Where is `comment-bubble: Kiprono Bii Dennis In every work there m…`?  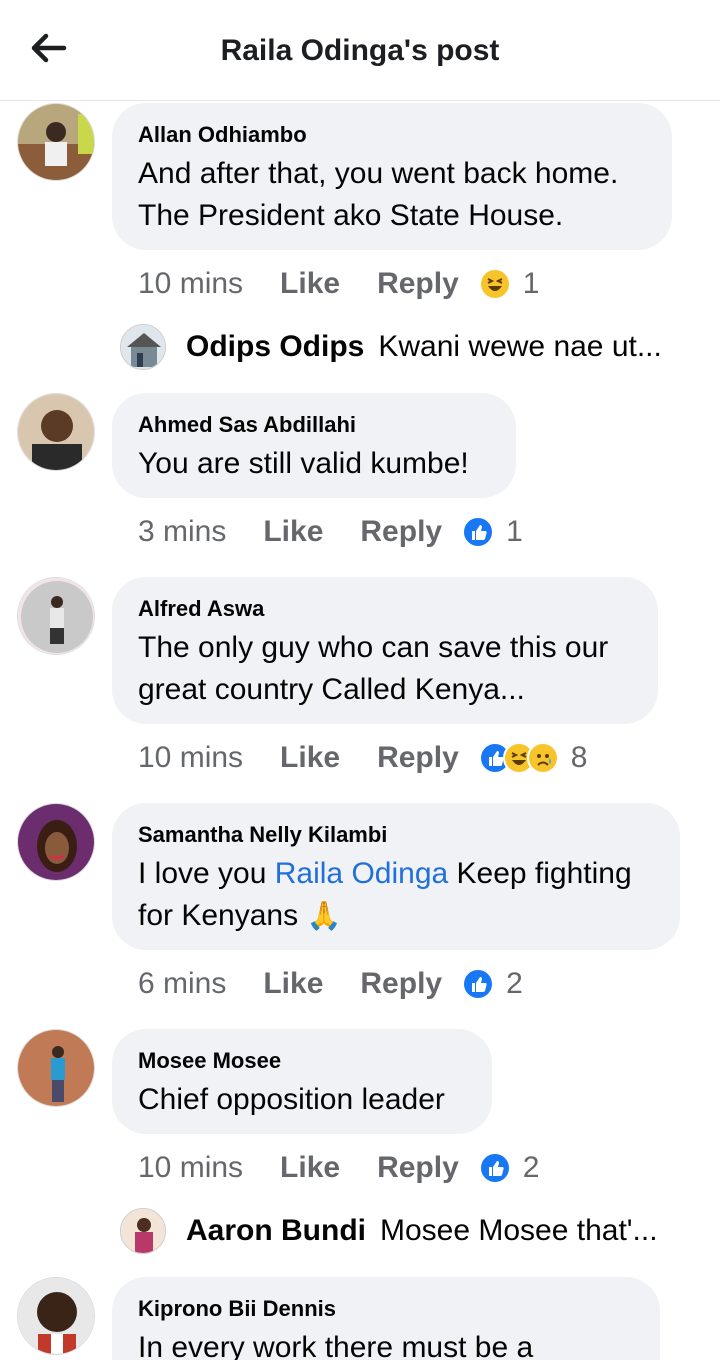
comment-bubble: Kiprono Bii Dennis In every work there m… is located at coordinates (386, 1318).